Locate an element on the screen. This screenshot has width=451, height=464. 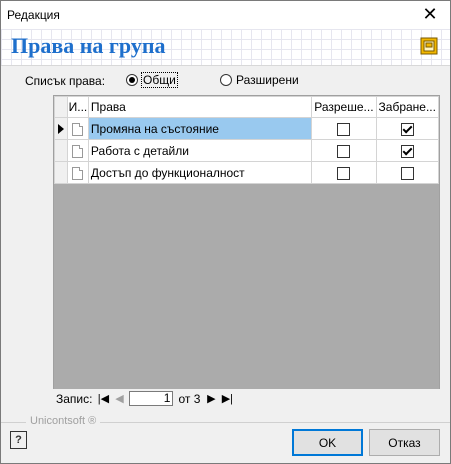
record-label: Запис: is located at coordinates (74, 398).